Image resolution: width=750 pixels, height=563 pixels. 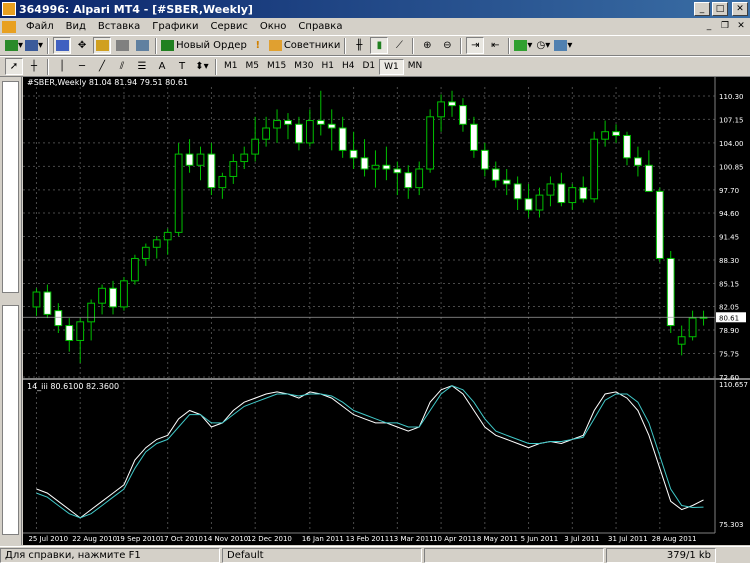 I want to click on price-tick-label: 85.15, so click(x=729, y=284).